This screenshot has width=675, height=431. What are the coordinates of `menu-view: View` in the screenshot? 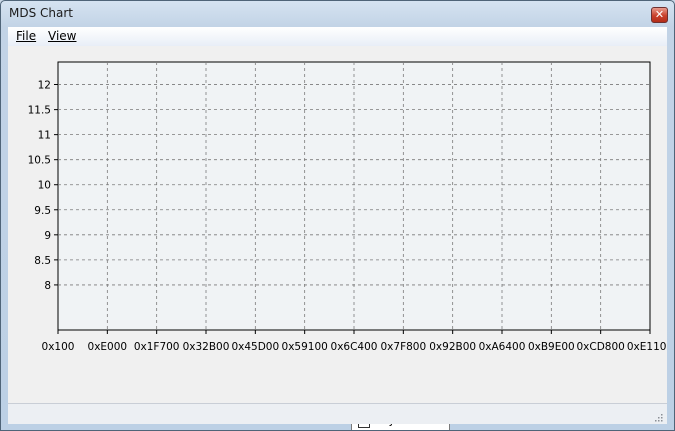 It's located at (62, 36).